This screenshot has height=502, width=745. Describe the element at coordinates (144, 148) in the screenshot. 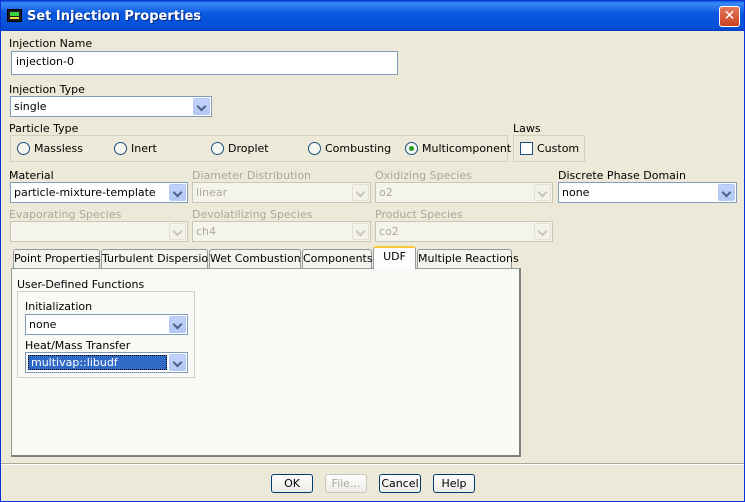

I see `radio-inert-label: Inert` at that location.